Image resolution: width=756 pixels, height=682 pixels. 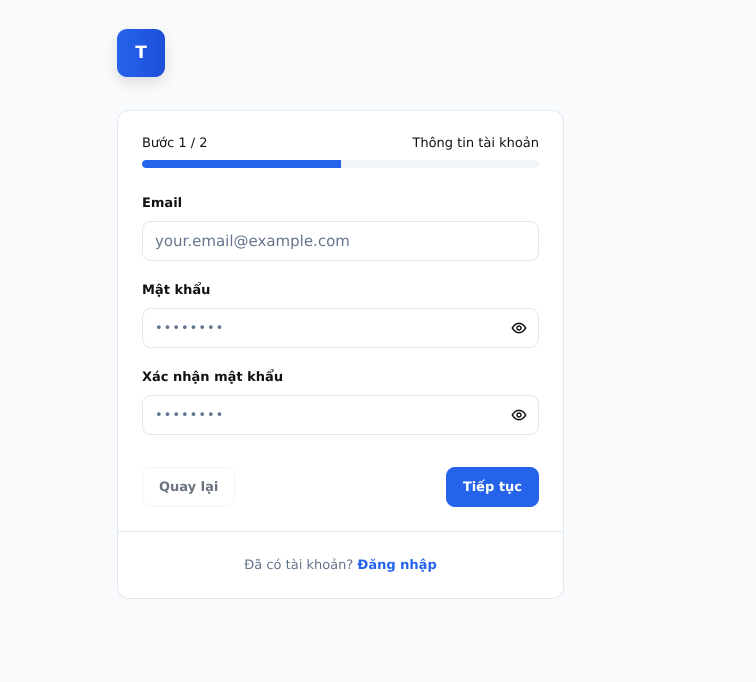 What do you see at coordinates (492, 487) in the screenshot?
I see `continue-button: Tiếp tục` at bounding box center [492, 487].